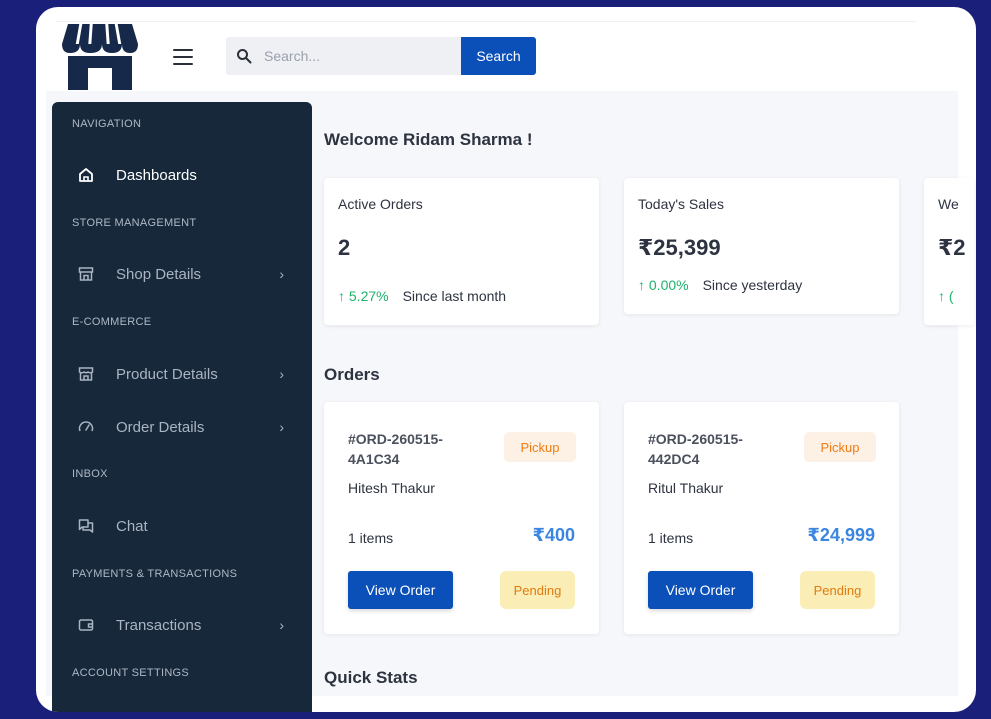 The image size is (991, 719). I want to click on search-input, so click(354, 56).